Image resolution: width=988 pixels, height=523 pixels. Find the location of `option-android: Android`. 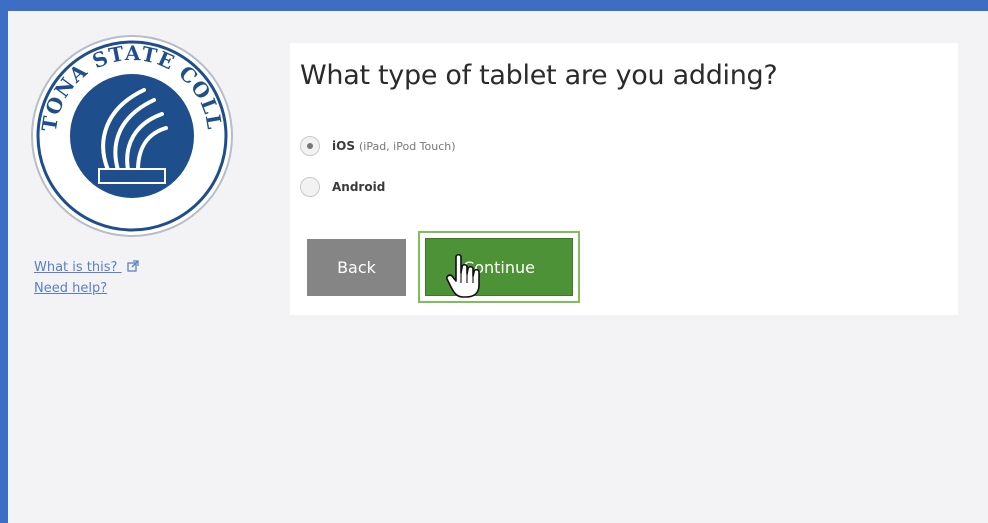

option-android: Android is located at coordinates (342, 187).